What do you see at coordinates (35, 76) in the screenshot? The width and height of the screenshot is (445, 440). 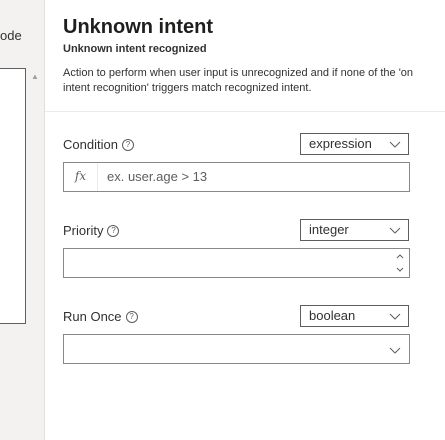 I see `scroll-up-icon: ▲` at bounding box center [35, 76].